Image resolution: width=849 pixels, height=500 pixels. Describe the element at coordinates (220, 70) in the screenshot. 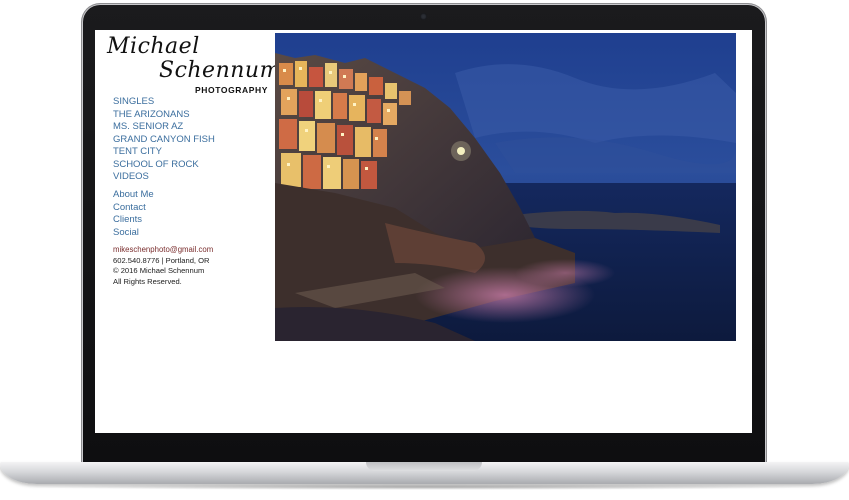

I see `logo-line2: Schennum` at that location.